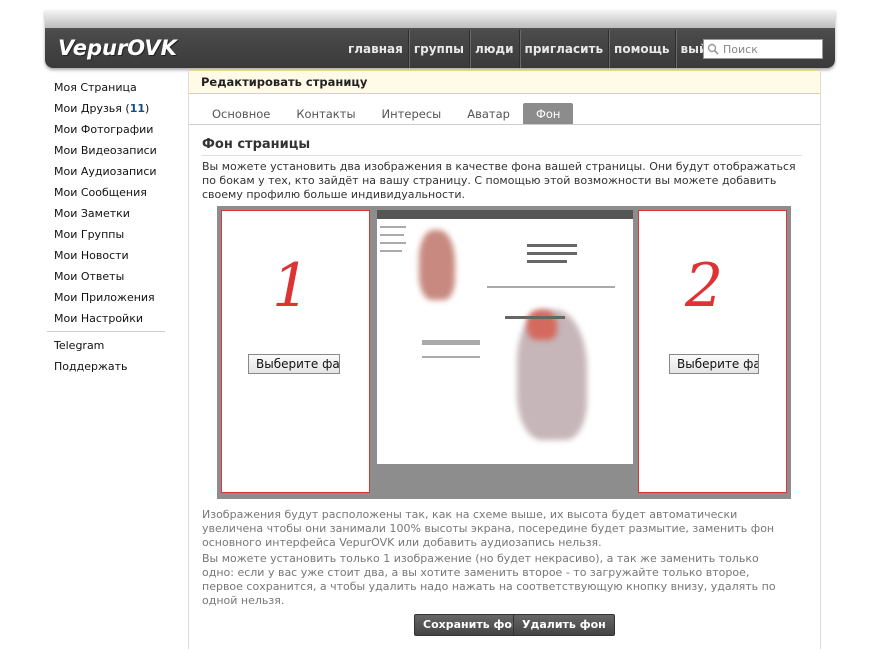 This screenshot has height=649, width=882. What do you see at coordinates (295, 351) in the screenshot?
I see `left-background-panel: 1 Выберите фа` at bounding box center [295, 351].